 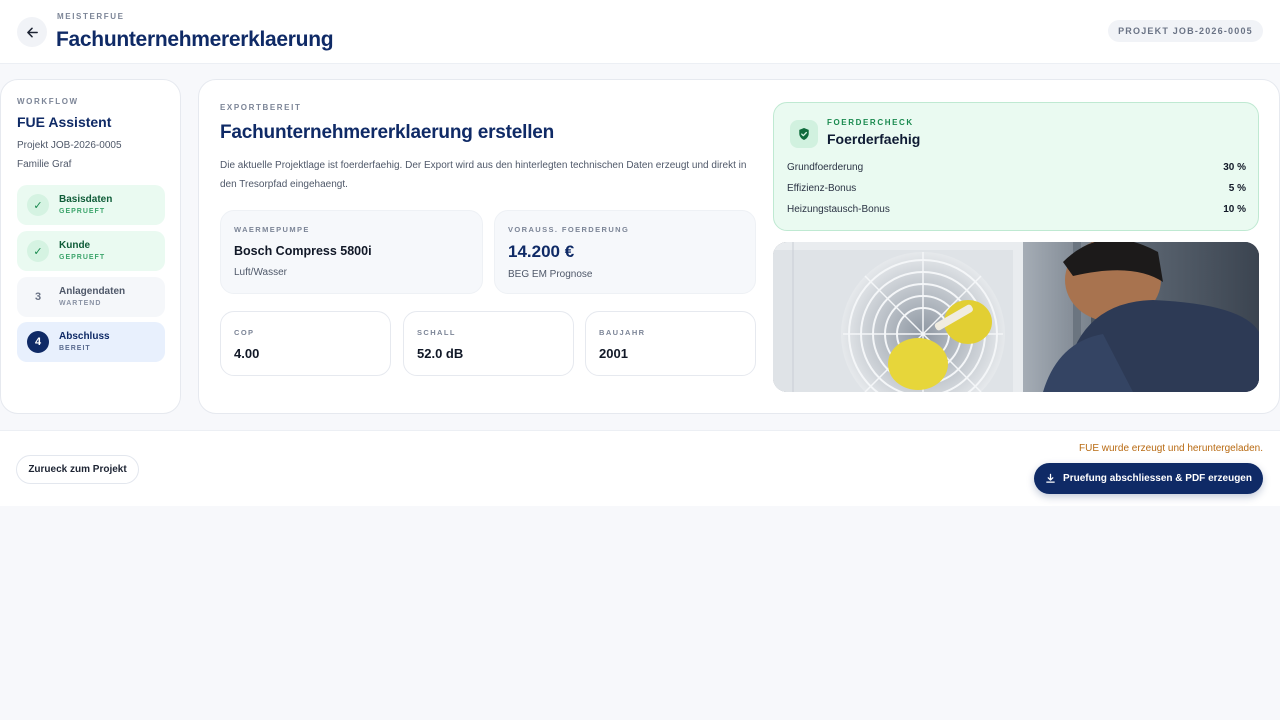 What do you see at coordinates (1016, 191) in the screenshot?
I see `check-row-effizienz: Effizienz-Bonus 5 %` at bounding box center [1016, 191].